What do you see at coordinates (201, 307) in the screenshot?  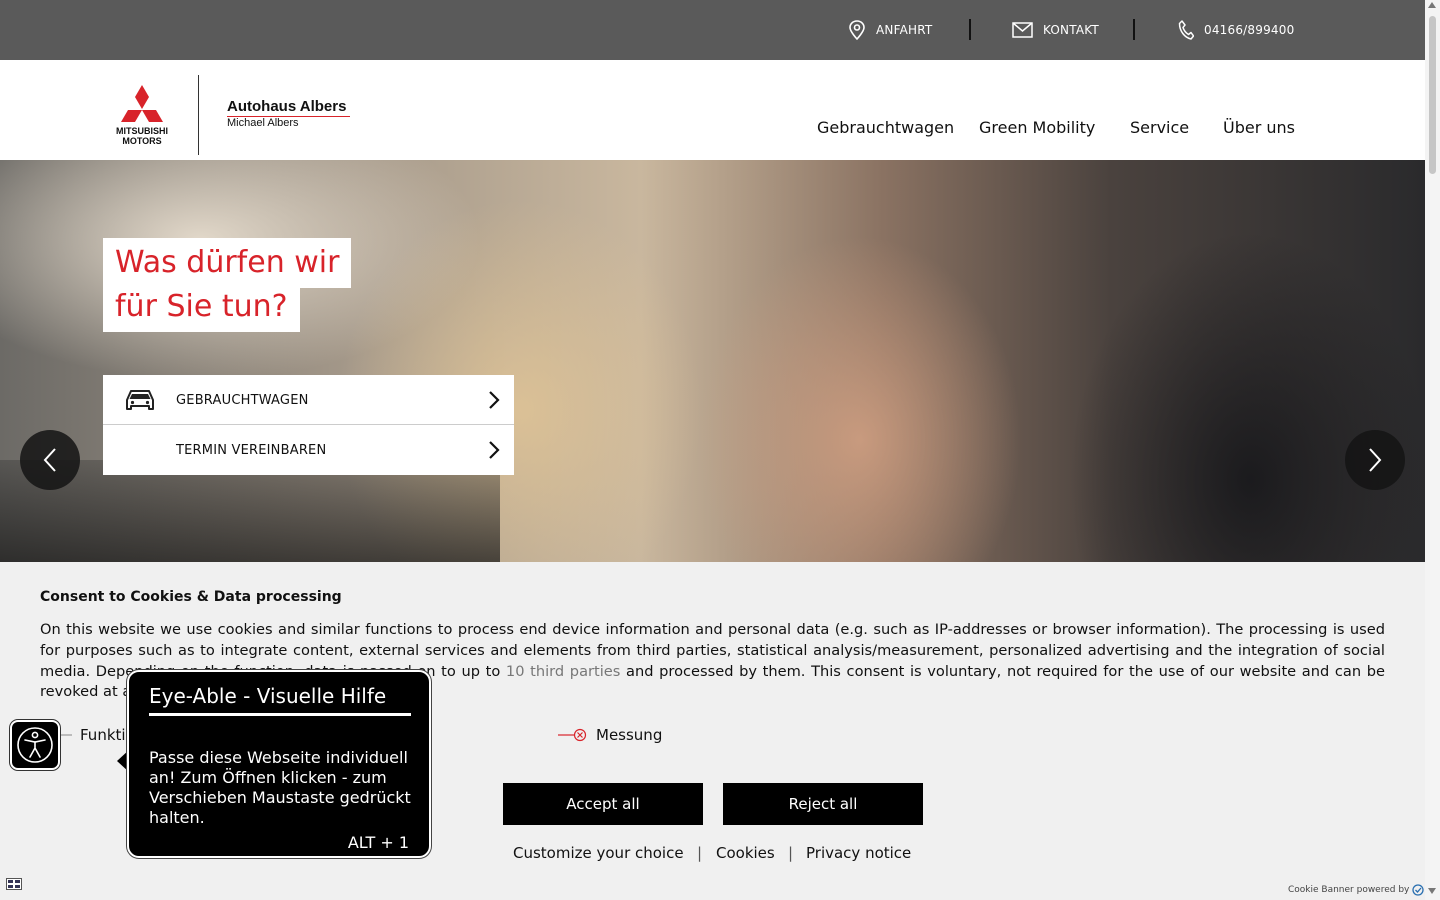 I see `hero-headline-line-2: für Sie tun?` at bounding box center [201, 307].